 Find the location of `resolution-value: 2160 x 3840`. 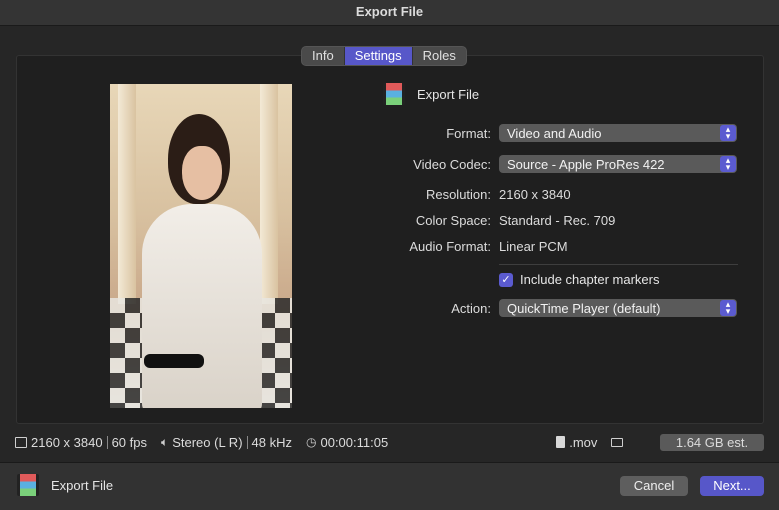

resolution-value: 2160 x 3840 is located at coordinates (535, 194).